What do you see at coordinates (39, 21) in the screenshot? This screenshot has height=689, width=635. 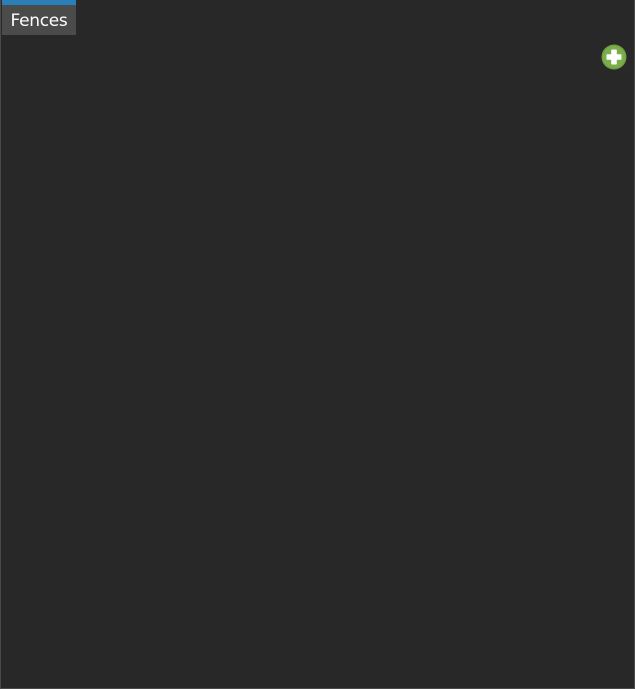 I see `tab-label: Fences` at bounding box center [39, 21].